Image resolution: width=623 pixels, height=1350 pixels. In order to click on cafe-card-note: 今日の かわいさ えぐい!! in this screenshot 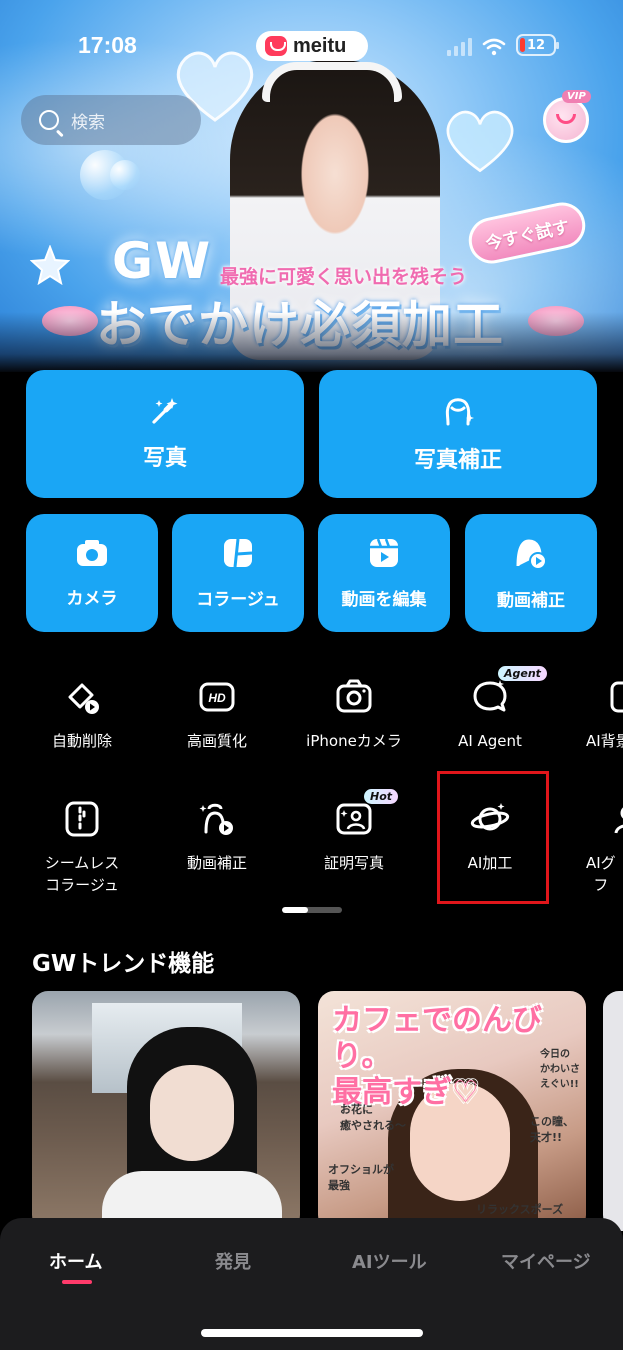, I will do `click(560, 1069)`.